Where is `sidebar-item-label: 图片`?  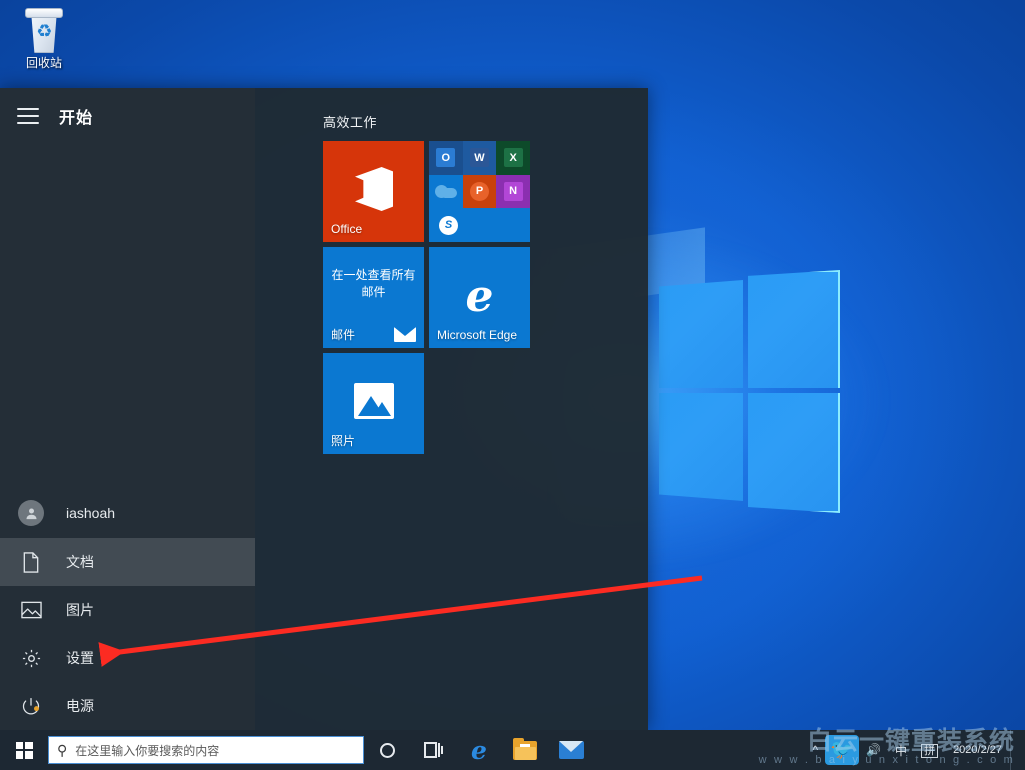
sidebar-item-label: 图片 is located at coordinates (80, 610).